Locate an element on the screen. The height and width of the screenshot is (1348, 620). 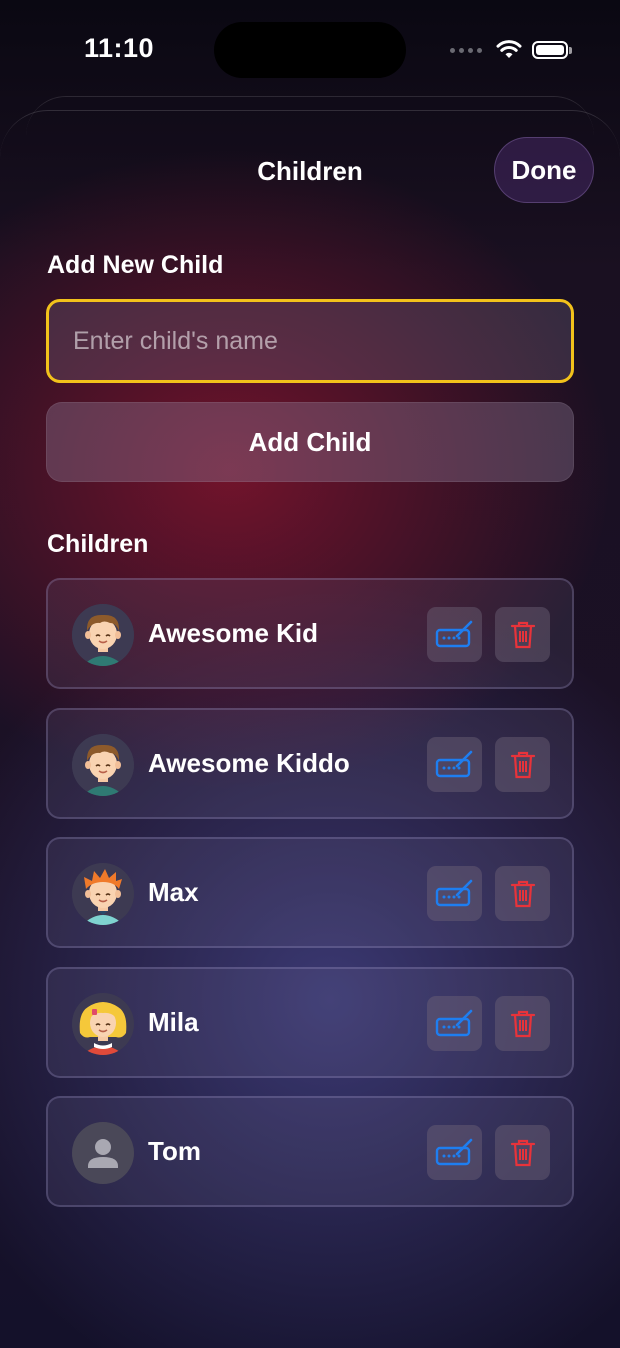
child-row: Awesome Kid is located at coordinates (310, 633).